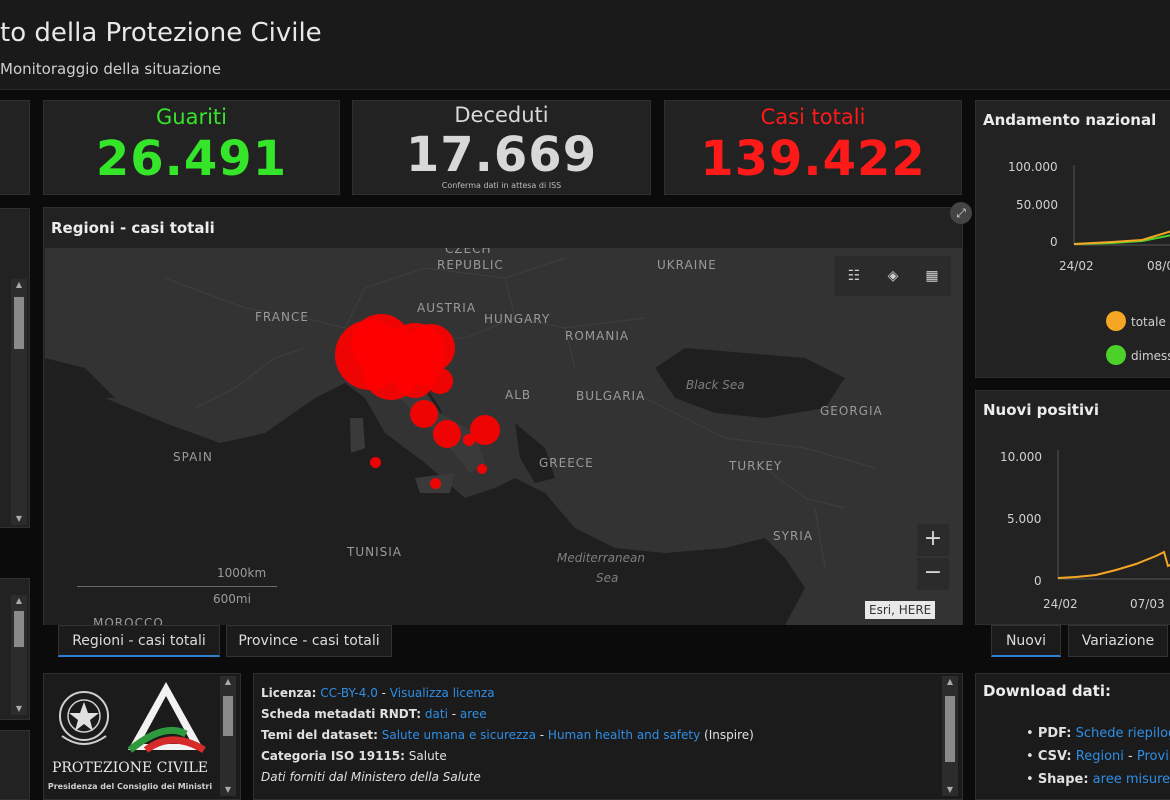 Image resolution: width=1170 pixels, height=800 pixels. What do you see at coordinates (232, 599) in the screenshot?
I see `scale-mi: 600mi` at bounding box center [232, 599].